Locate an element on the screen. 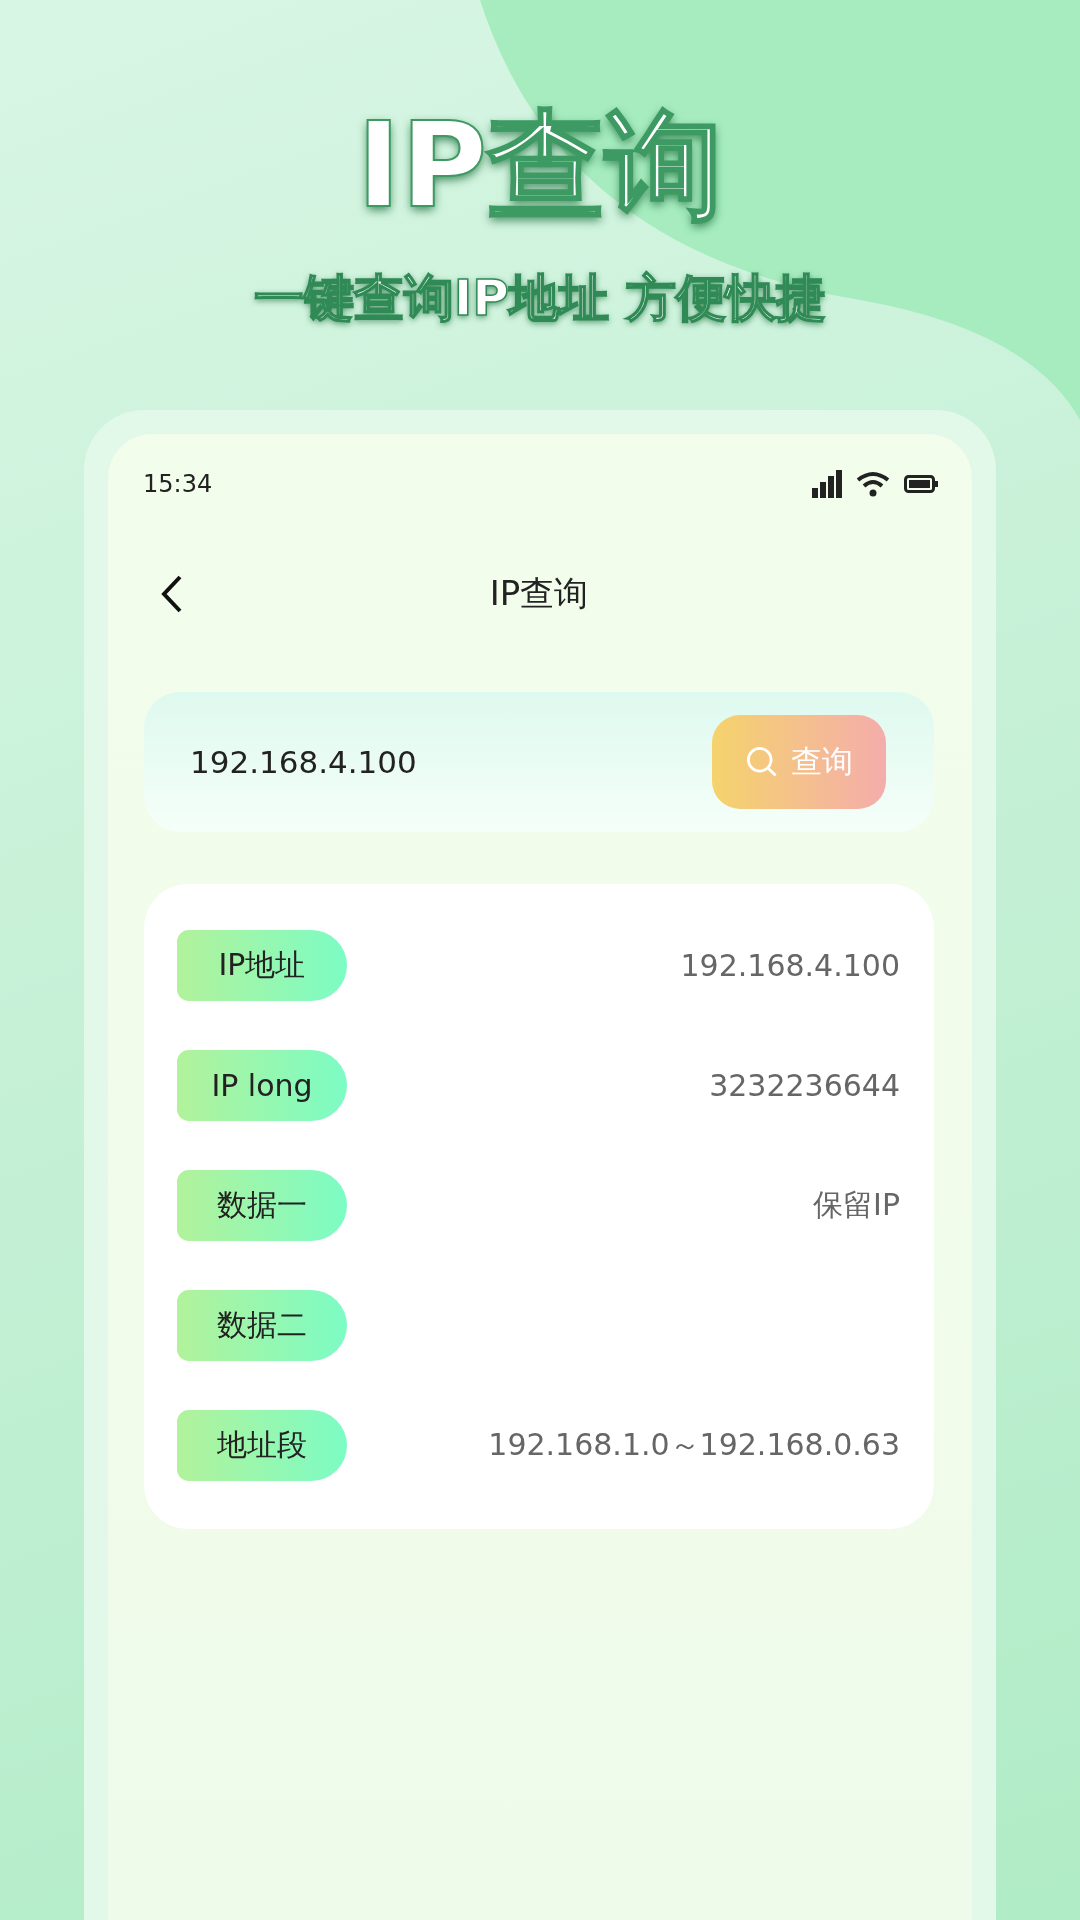 This screenshot has width=1080, height=1920. field-value: 192.168.4.100 is located at coordinates (790, 965).